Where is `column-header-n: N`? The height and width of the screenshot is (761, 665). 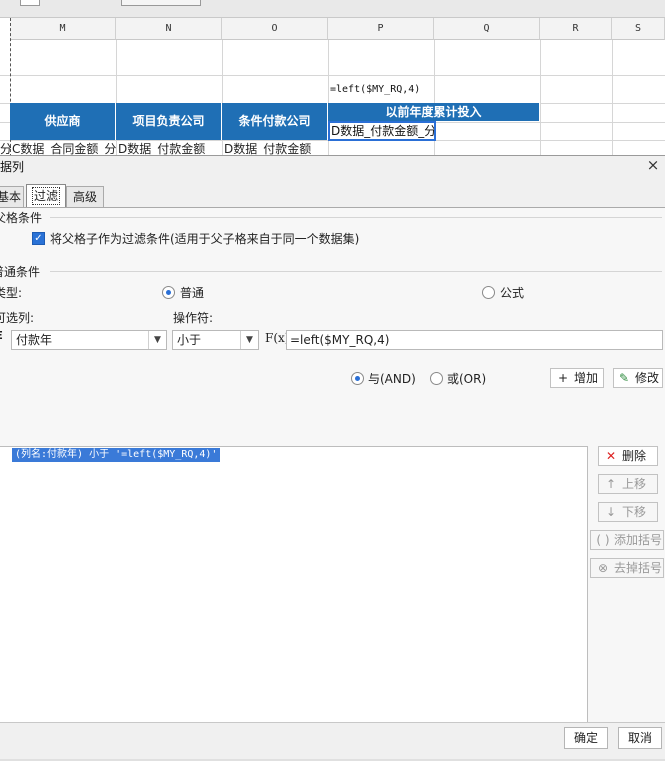
column-header-n: N is located at coordinates (169, 29).